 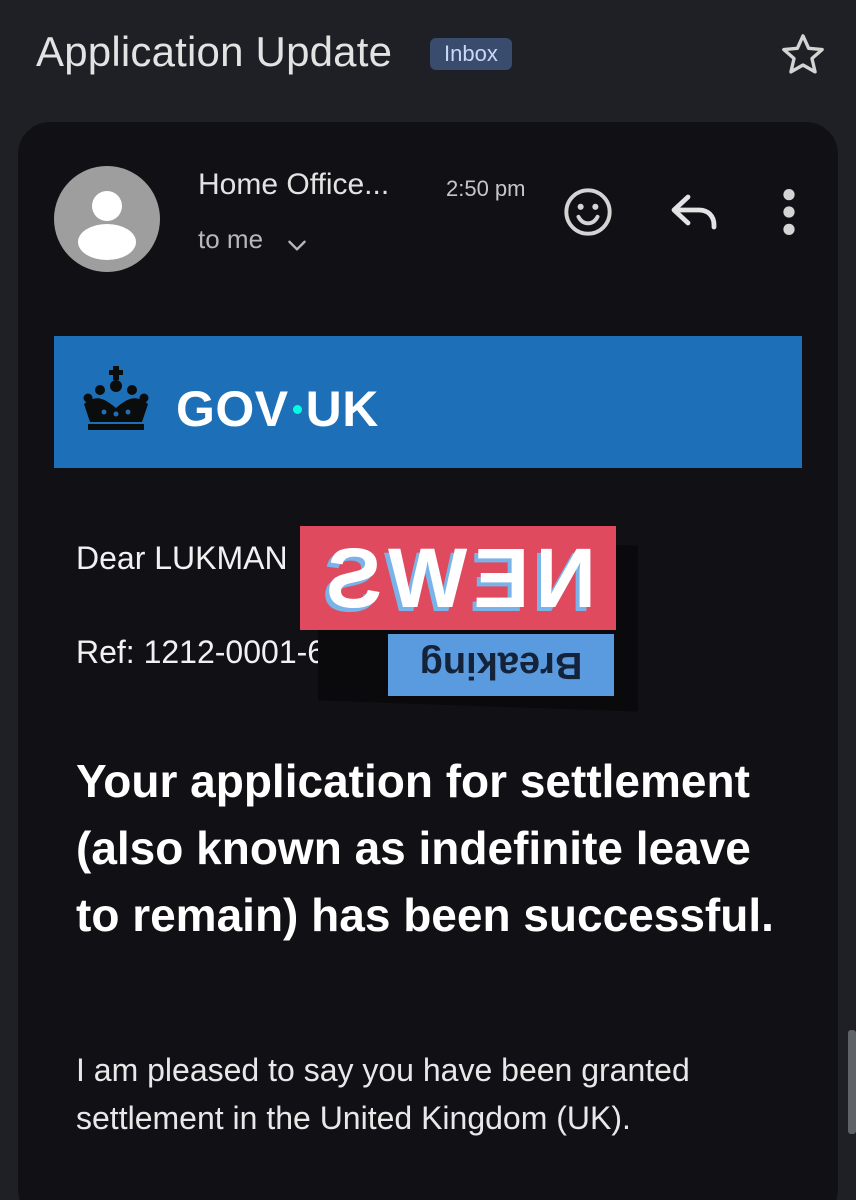 What do you see at coordinates (428, 402) in the screenshot?
I see `gov-uk-banner: GOV UK` at bounding box center [428, 402].